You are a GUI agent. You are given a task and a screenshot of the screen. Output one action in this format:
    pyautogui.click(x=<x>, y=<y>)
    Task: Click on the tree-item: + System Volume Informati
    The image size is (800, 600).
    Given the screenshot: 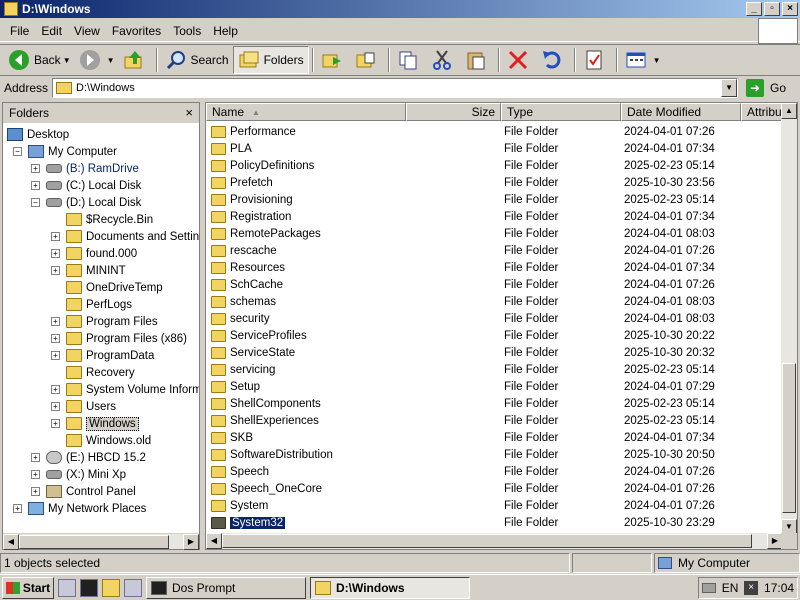 What is the action you would take?
    pyautogui.click(x=125, y=389)
    